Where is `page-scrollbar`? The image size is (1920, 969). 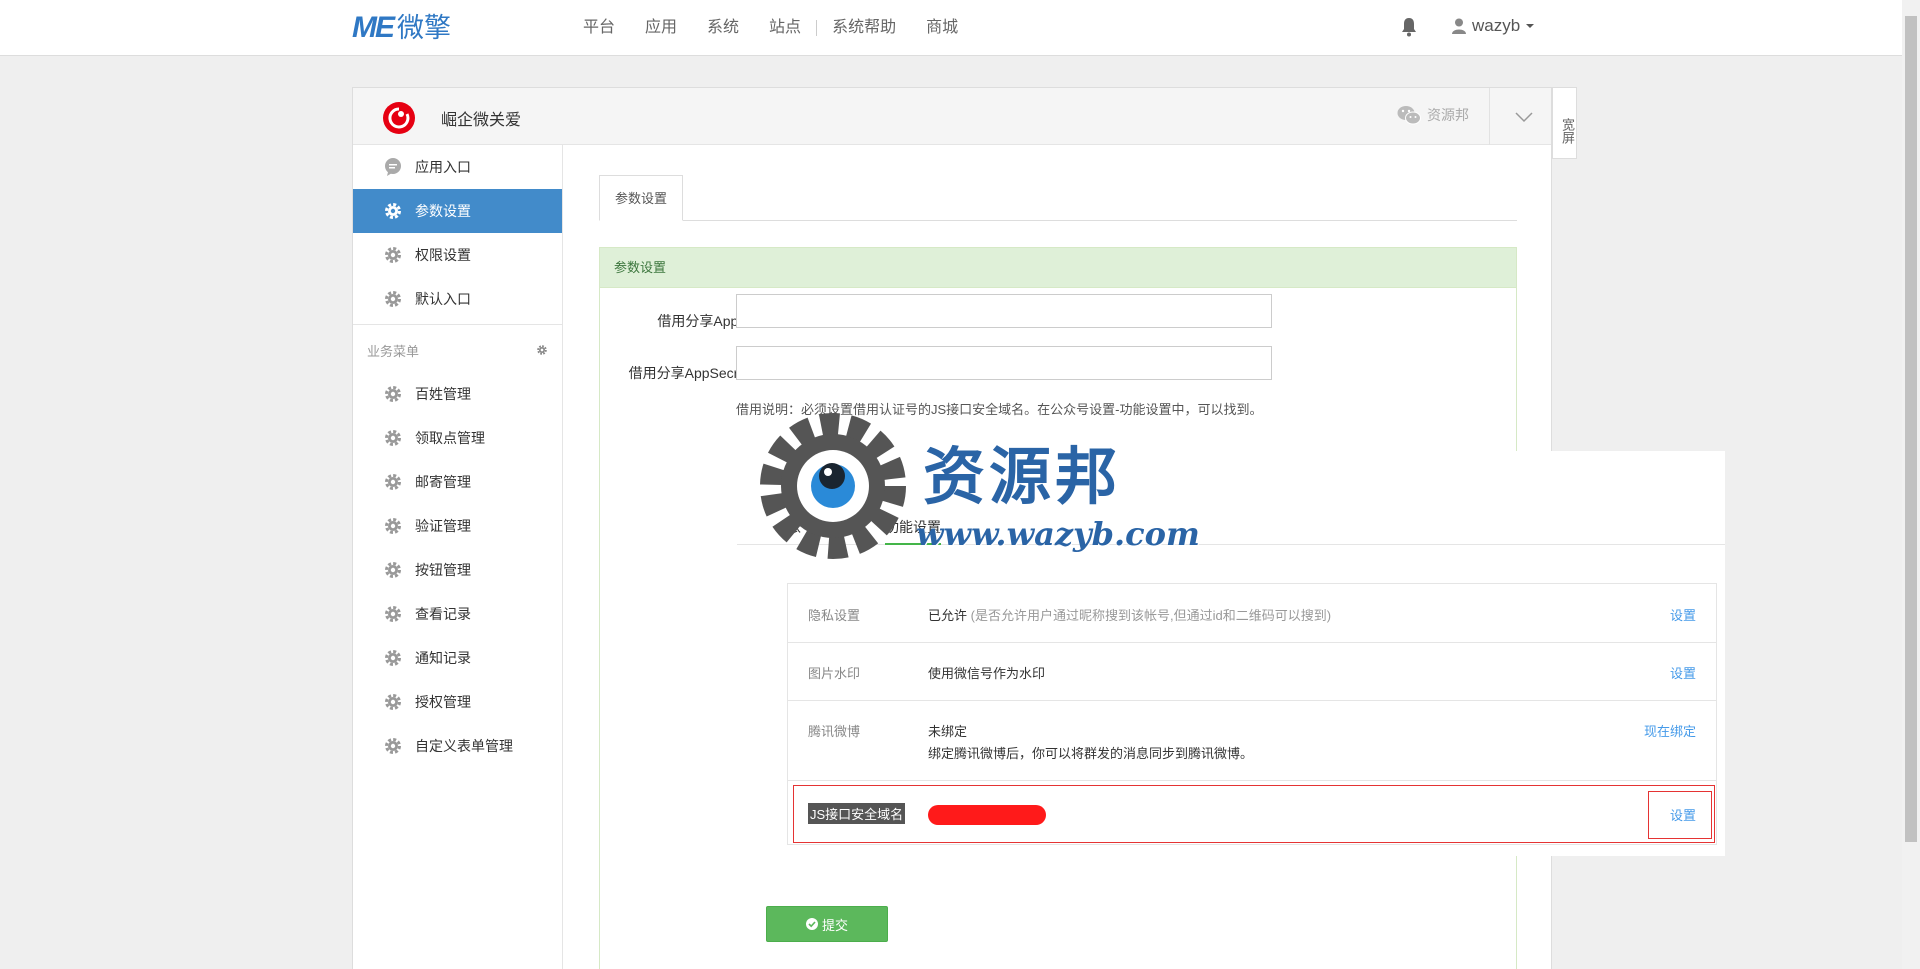
page-scrollbar is located at coordinates (1911, 484).